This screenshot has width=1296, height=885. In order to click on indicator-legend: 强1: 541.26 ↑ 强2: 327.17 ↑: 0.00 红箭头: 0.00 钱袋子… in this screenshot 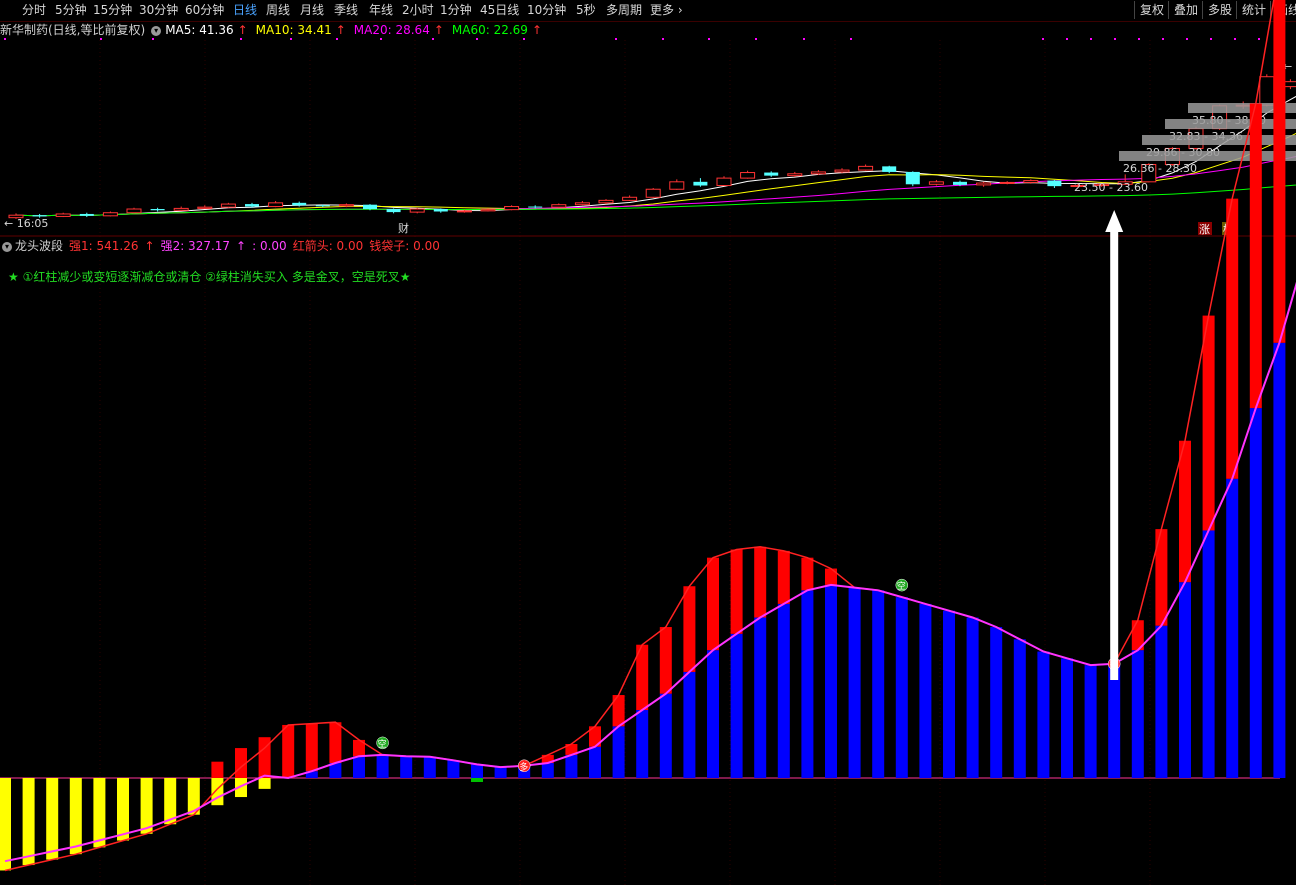, I will do `click(257, 246)`.